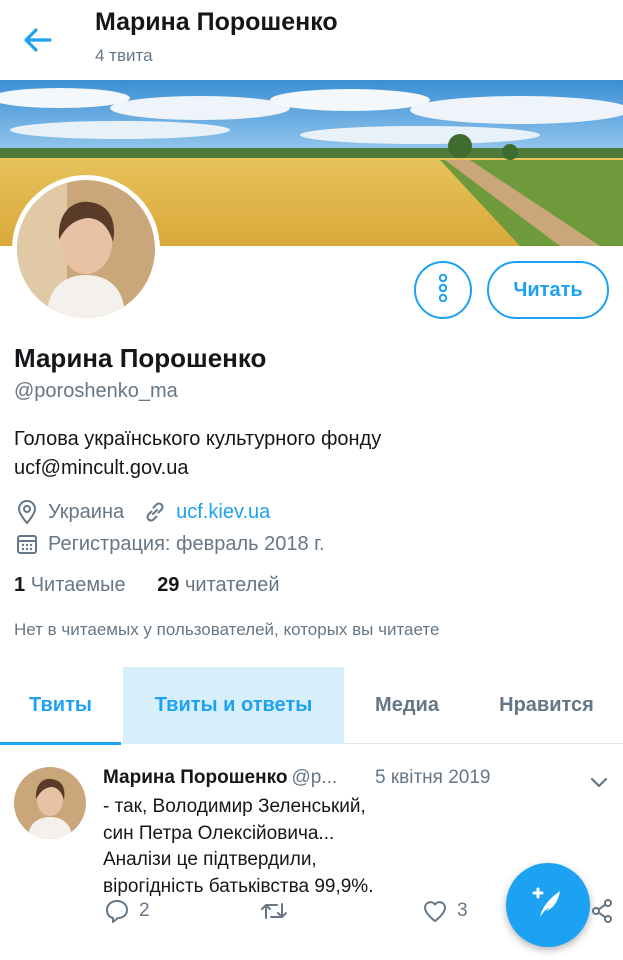 This screenshot has height=960, width=623. Describe the element at coordinates (407, 705) in the screenshot. I see `tab-media: Медиа` at that location.